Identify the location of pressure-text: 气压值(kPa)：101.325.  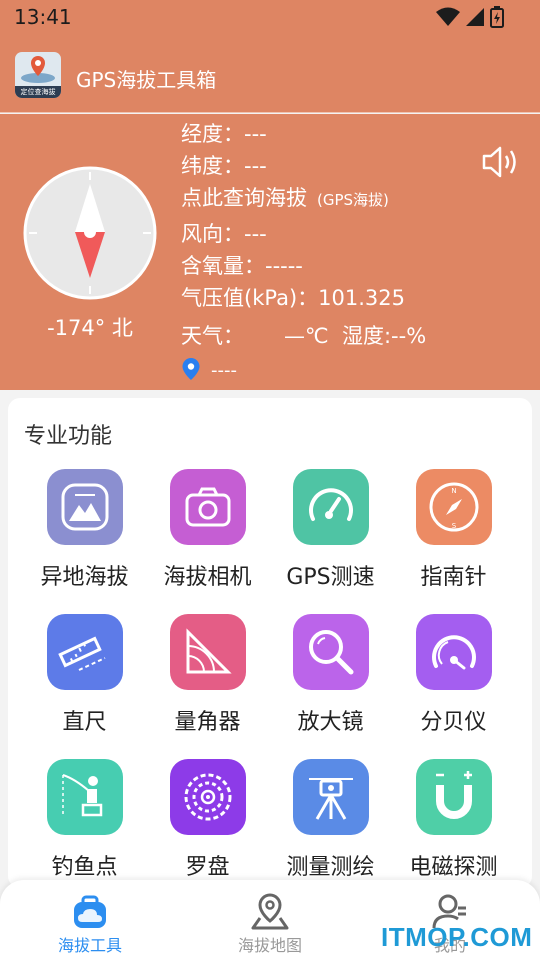
(293, 298).